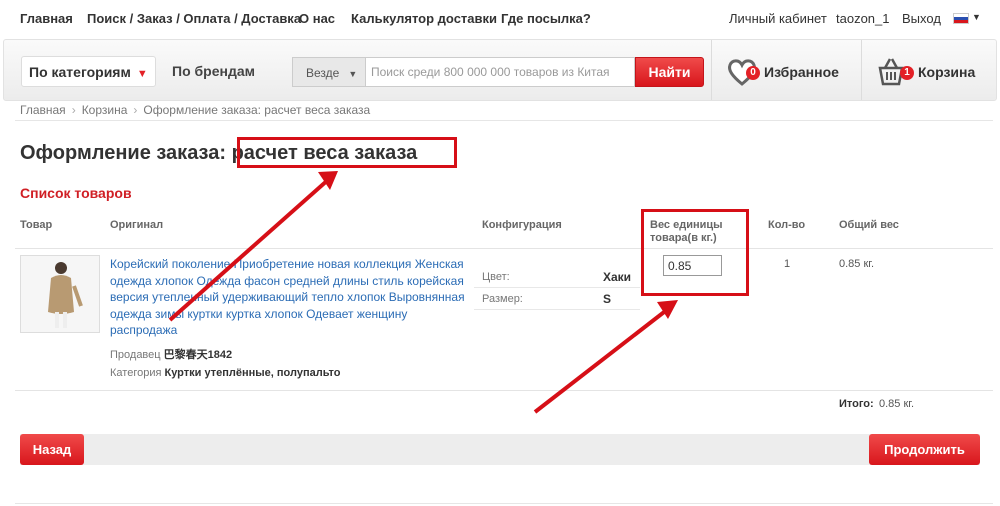 The image size is (1000, 506). I want to click on header-product: Товар, so click(36, 225).